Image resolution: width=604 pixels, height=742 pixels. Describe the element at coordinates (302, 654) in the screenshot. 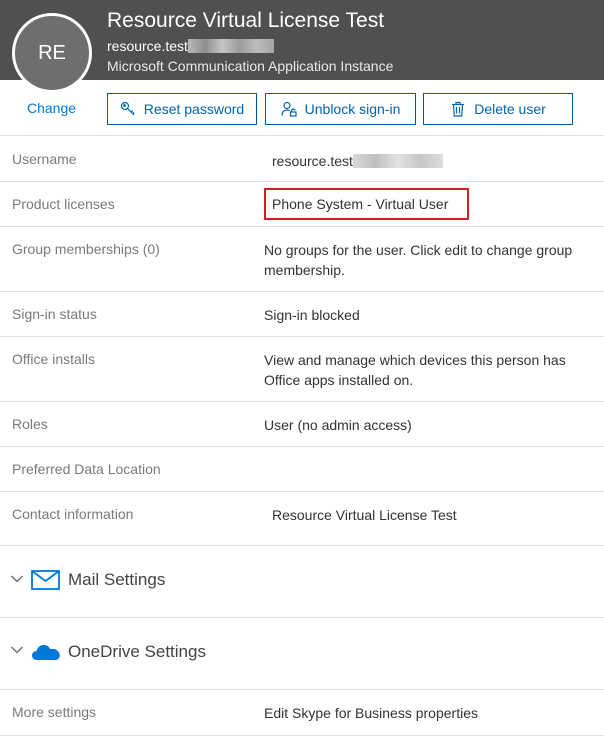

I see `onedrive-settings-section: OneDrive Settings` at that location.